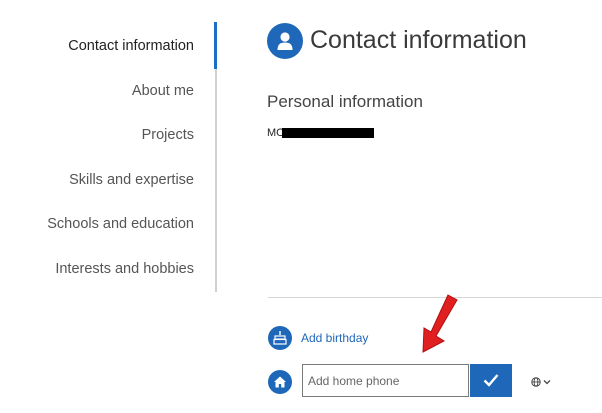  Describe the element at coordinates (131, 180) in the screenshot. I see `sidebar-item-skills-and-expertise: Skills and expertise` at that location.